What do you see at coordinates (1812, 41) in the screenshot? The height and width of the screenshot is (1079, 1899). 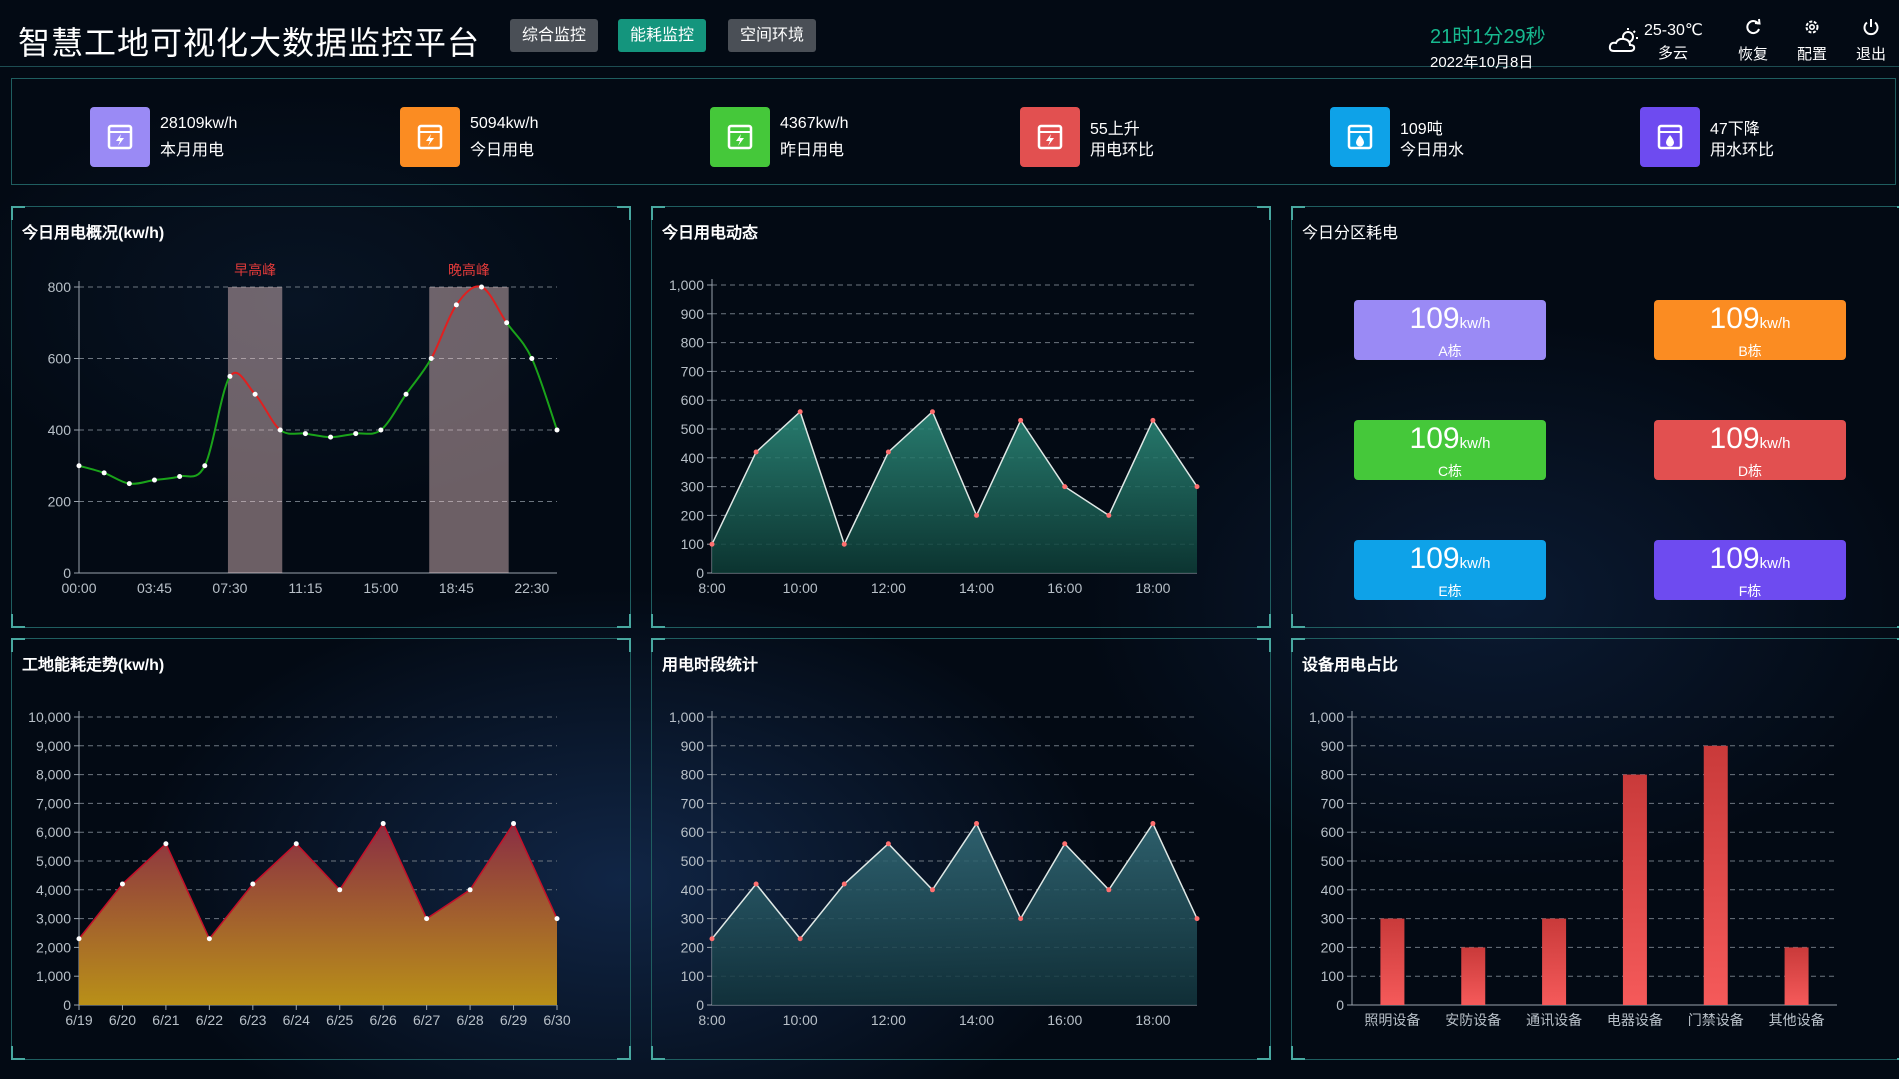 I see `settings-button: 配置` at bounding box center [1812, 41].